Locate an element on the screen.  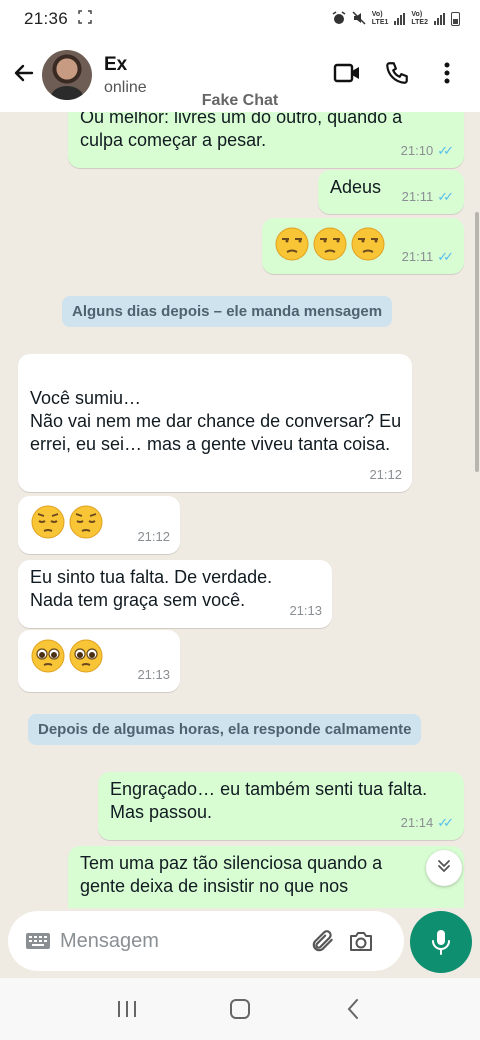
double-chevron-down-icon is located at coordinates (444, 868).